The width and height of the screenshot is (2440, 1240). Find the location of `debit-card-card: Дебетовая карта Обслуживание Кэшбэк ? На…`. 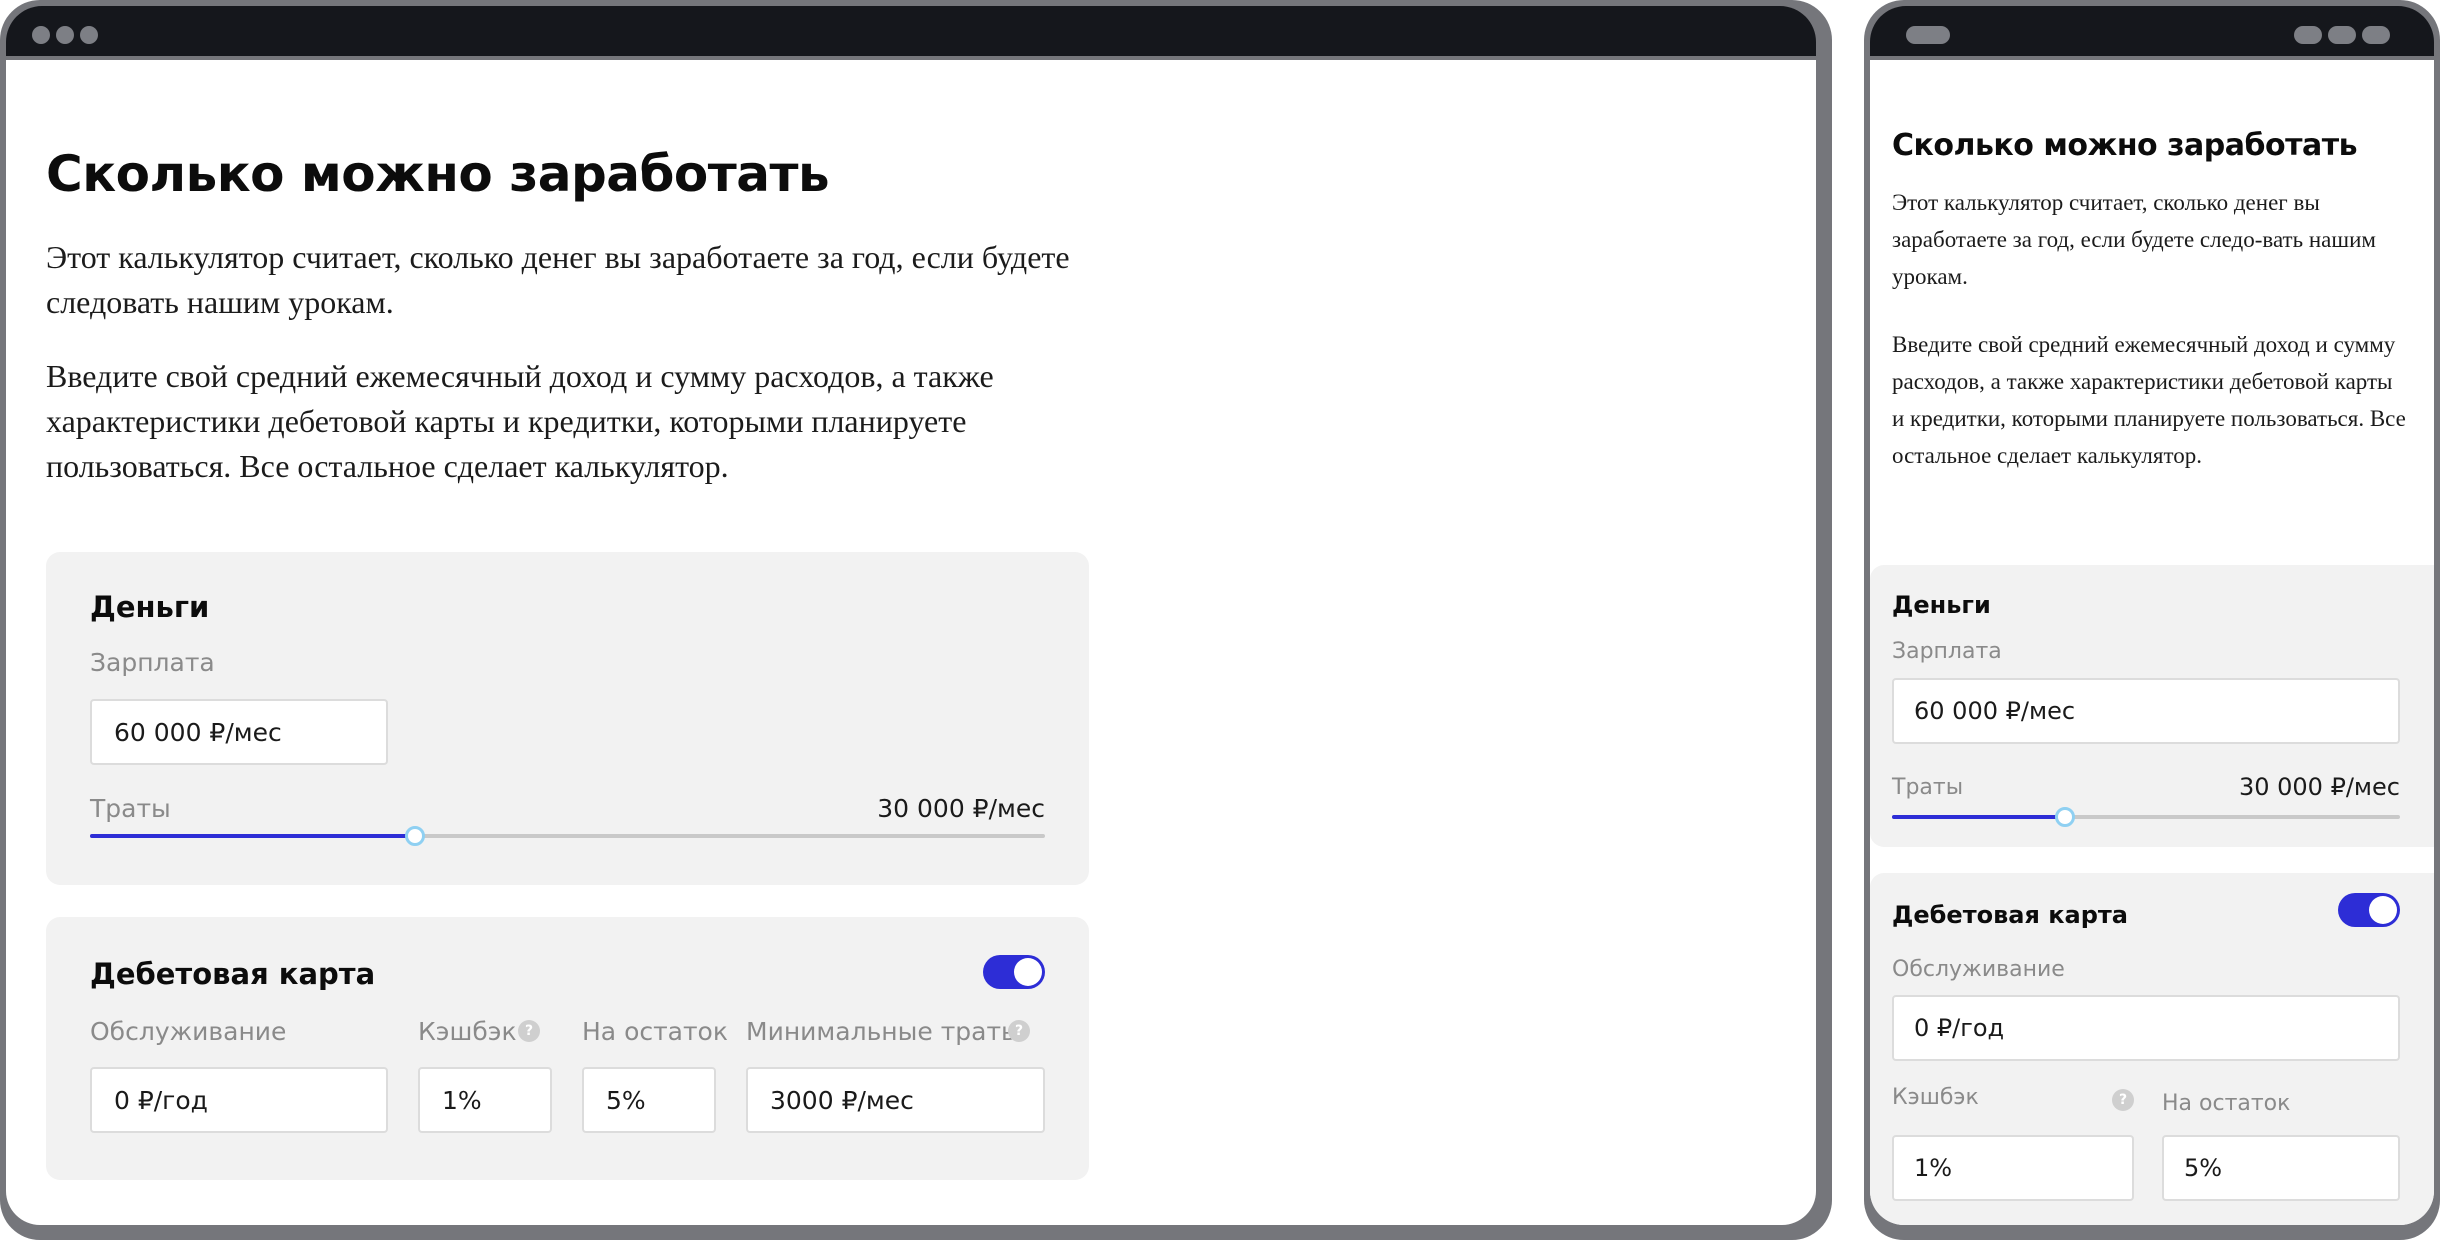

debit-card-card: Дебетовая карта Обслуживание Кэшбэк ? На… is located at coordinates (567, 1048).